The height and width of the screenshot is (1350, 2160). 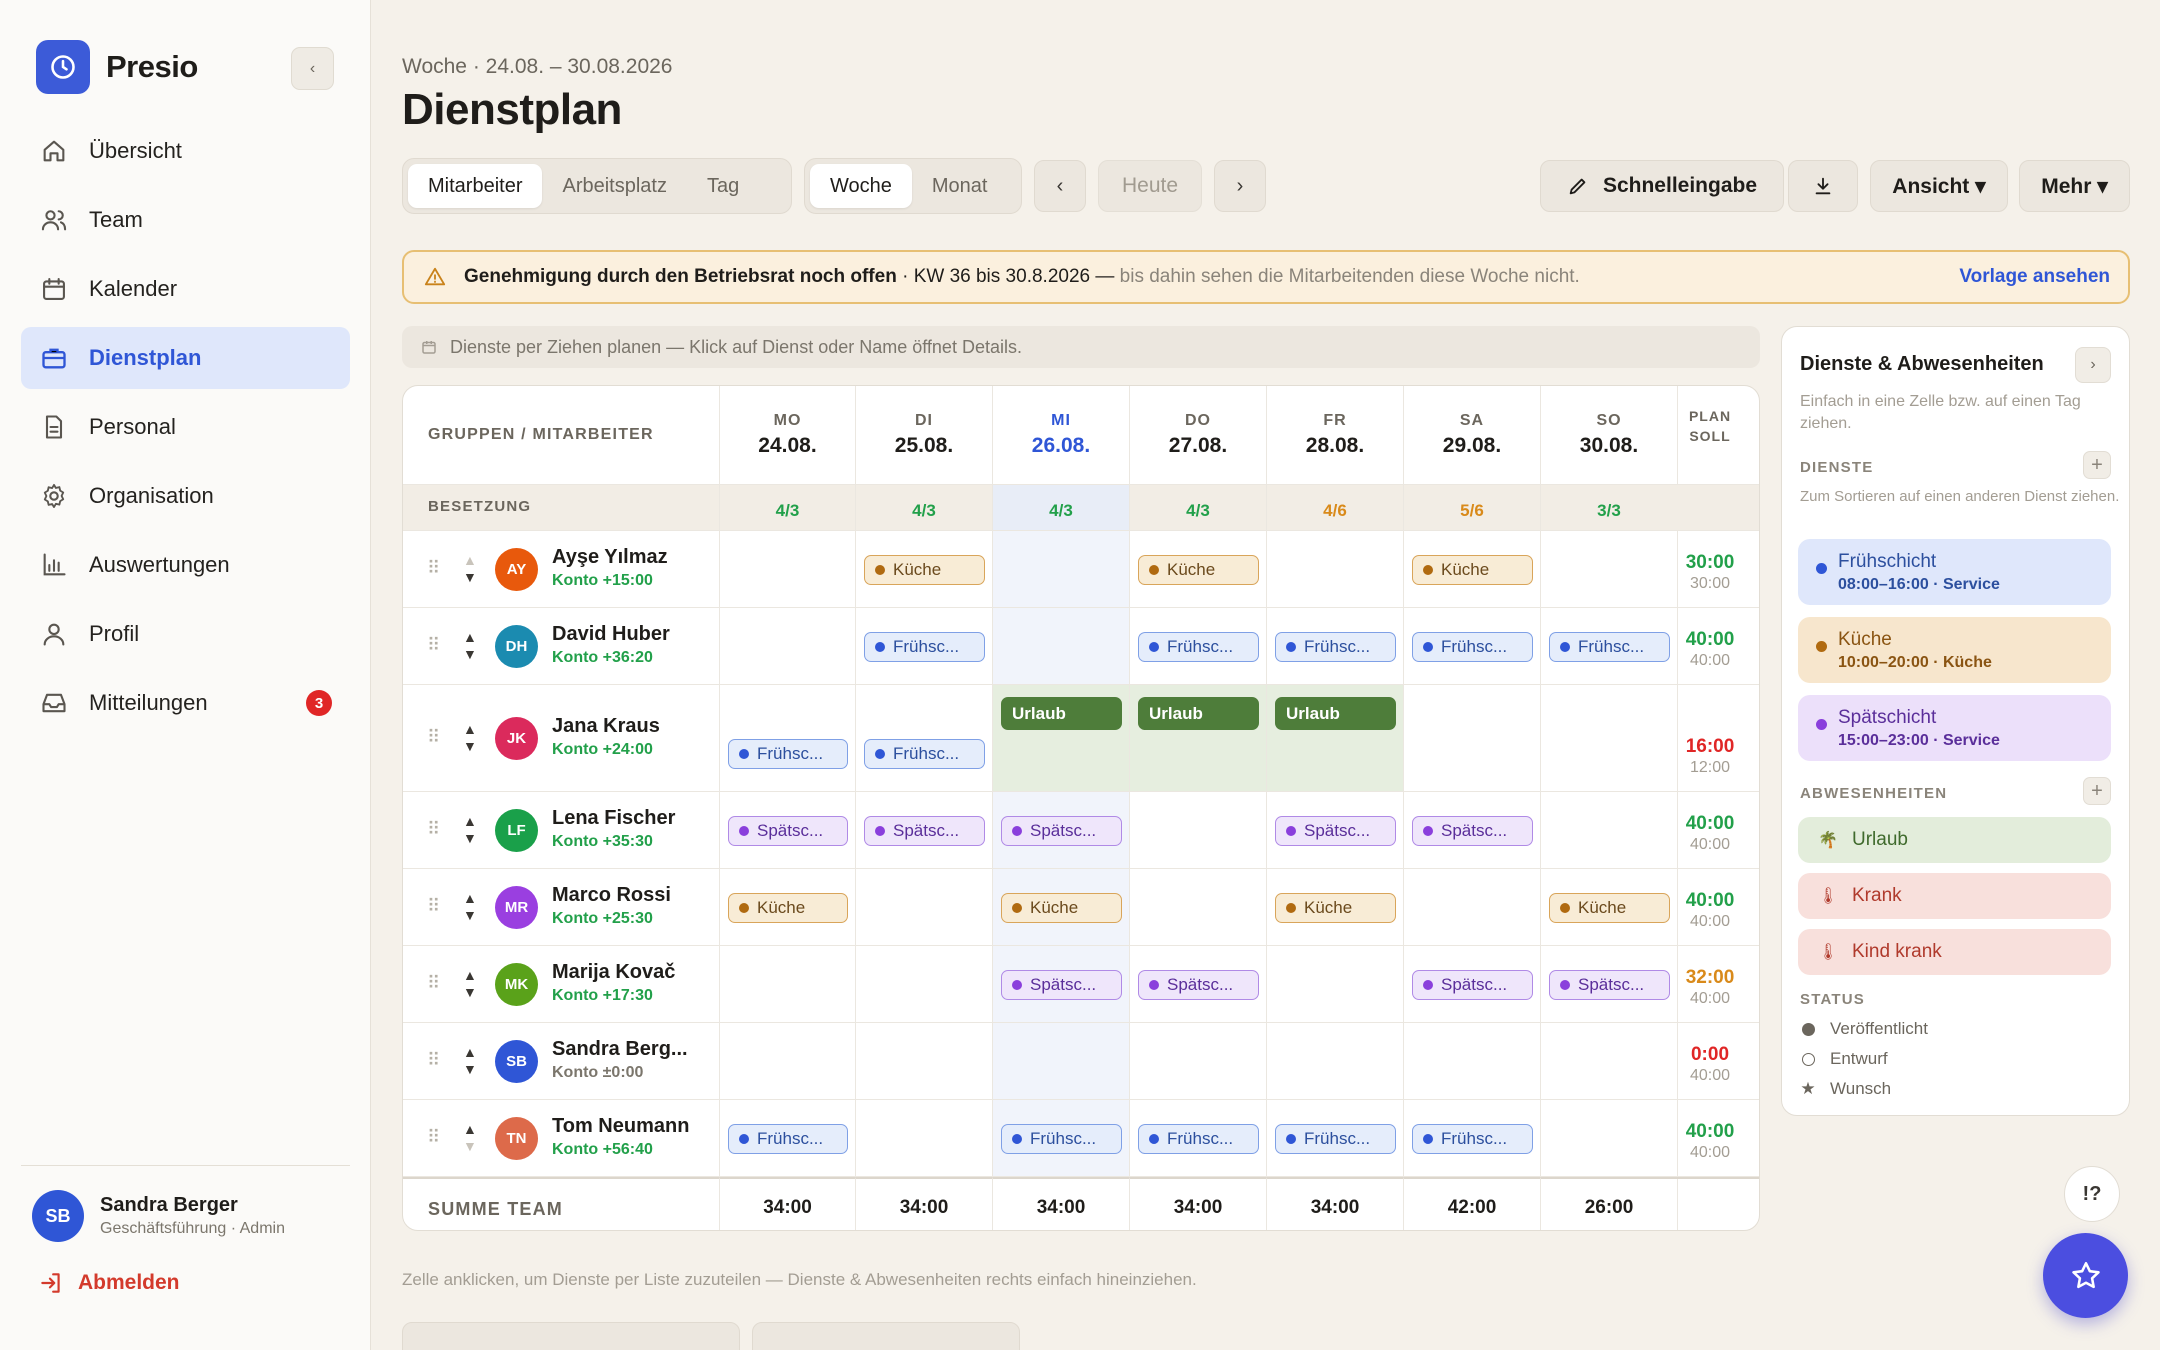 I want to click on tab-mitarbeiter: Mitarbeiter, so click(x=475, y=186).